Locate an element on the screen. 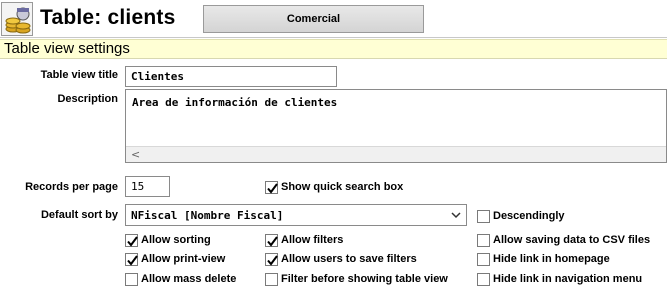 This screenshot has width=667, height=303. hide-nav-label: Hide link in navigation menu is located at coordinates (568, 279).